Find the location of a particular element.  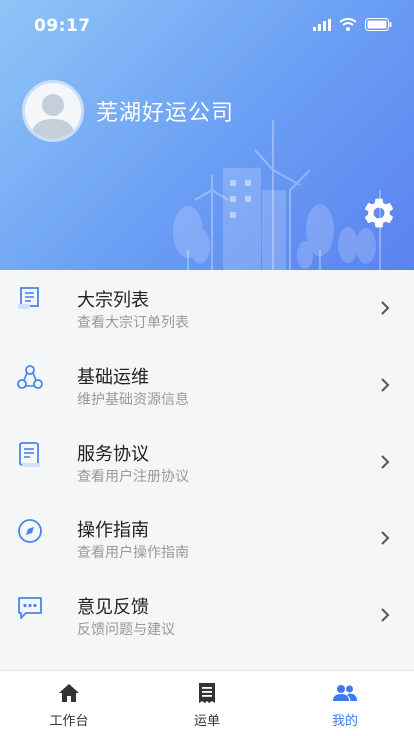

user-avatar-icon is located at coordinates (53, 111).